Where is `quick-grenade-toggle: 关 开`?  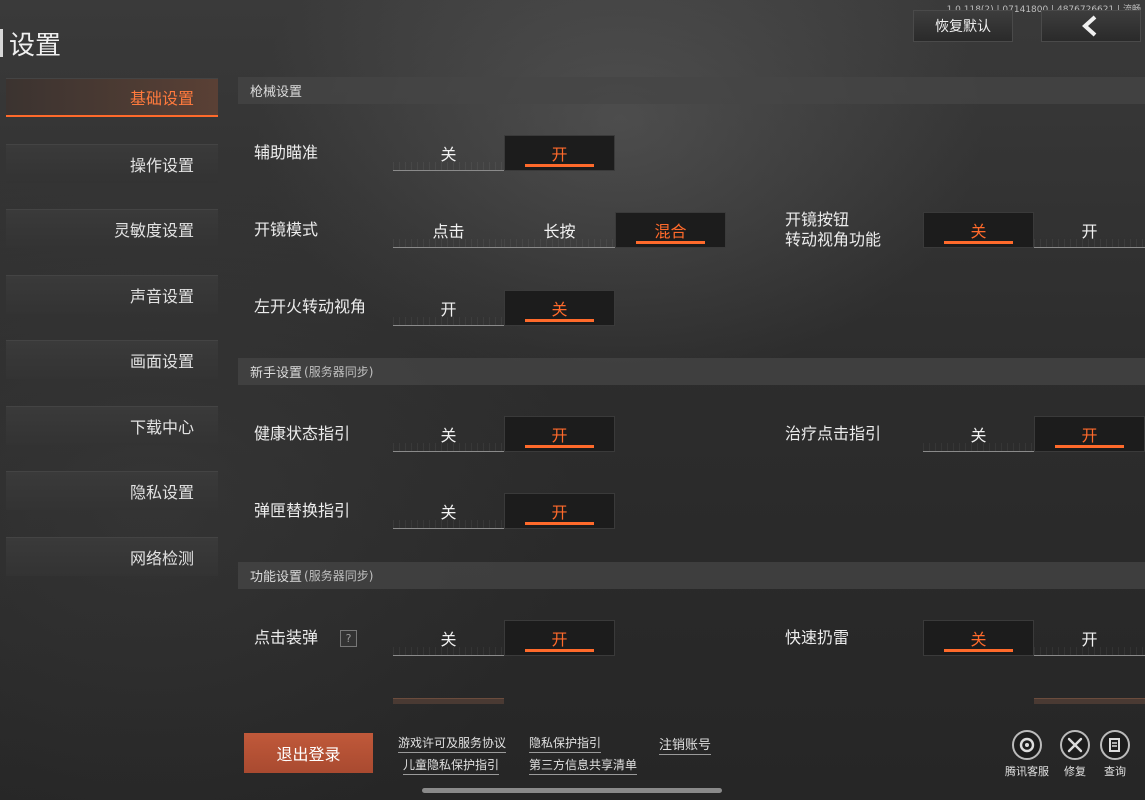 quick-grenade-toggle: 关 开 is located at coordinates (1034, 638).